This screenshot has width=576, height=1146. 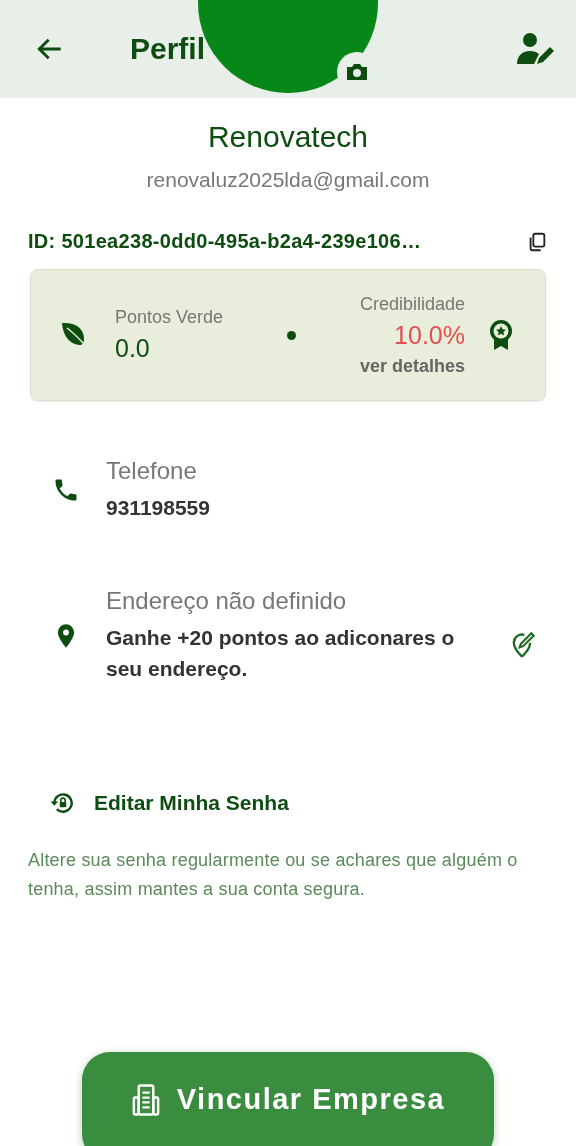 What do you see at coordinates (152, 471) in the screenshot?
I see `info-label: Telefone` at bounding box center [152, 471].